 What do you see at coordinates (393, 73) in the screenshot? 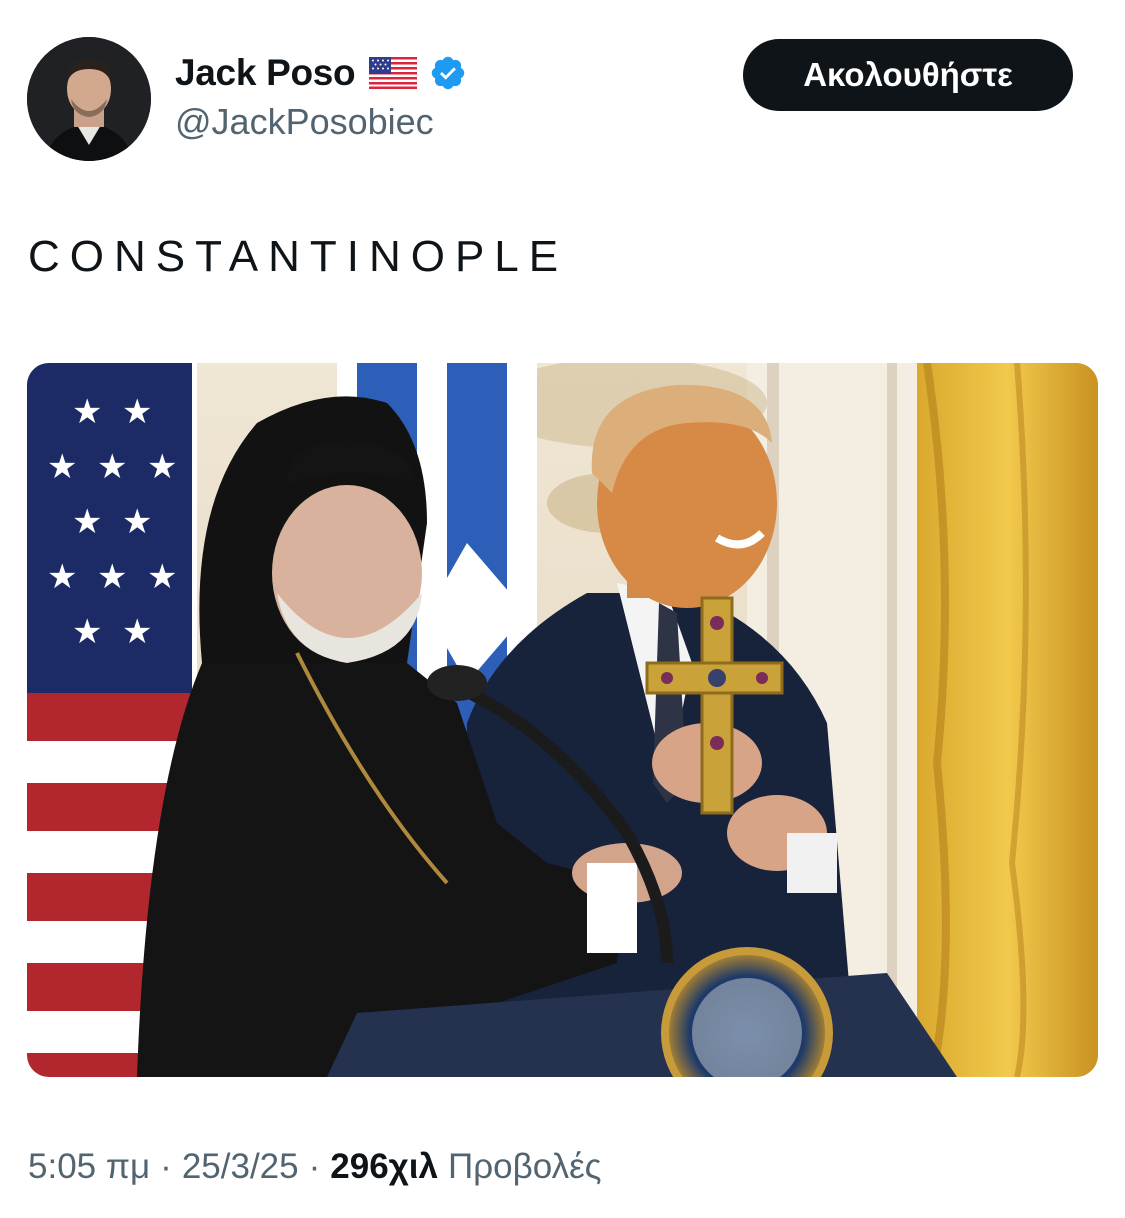
I see `us-flag-icon` at bounding box center [393, 73].